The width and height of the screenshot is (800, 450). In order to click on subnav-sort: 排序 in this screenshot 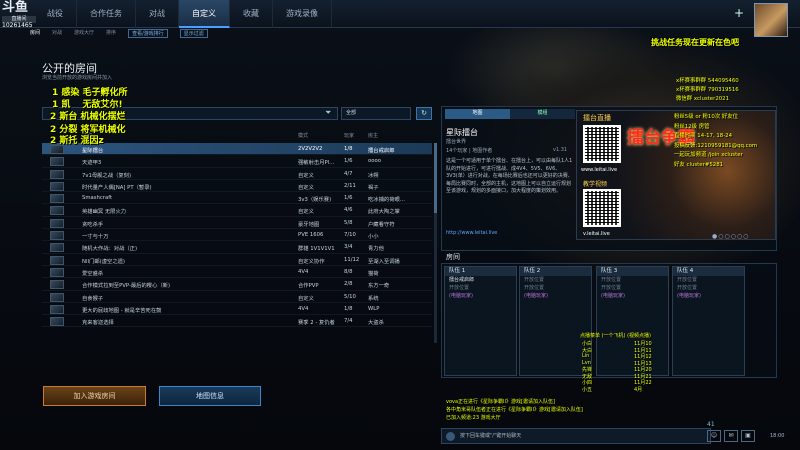, I will do `click(111, 33)`.